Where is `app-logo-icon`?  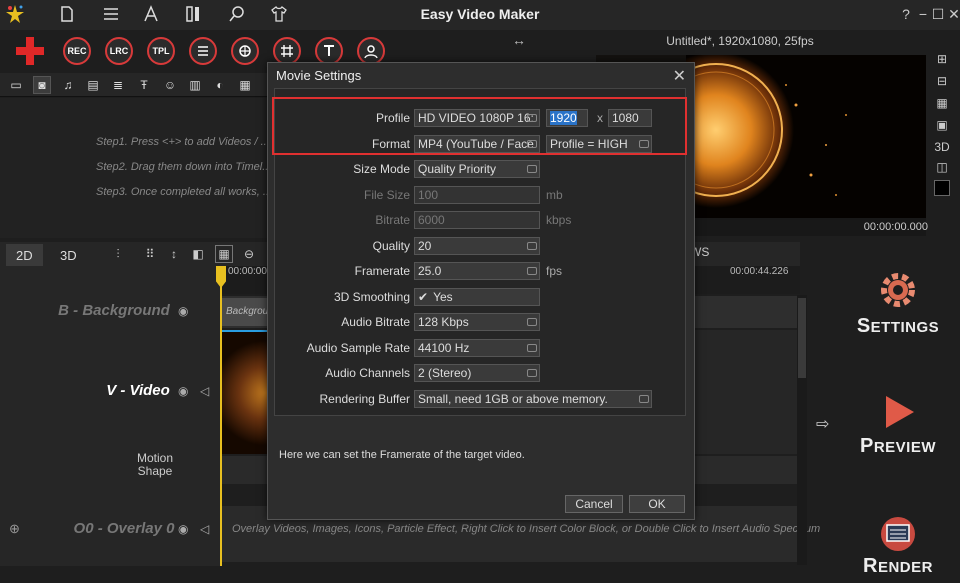
app-logo-icon is located at coordinates (15, 14).